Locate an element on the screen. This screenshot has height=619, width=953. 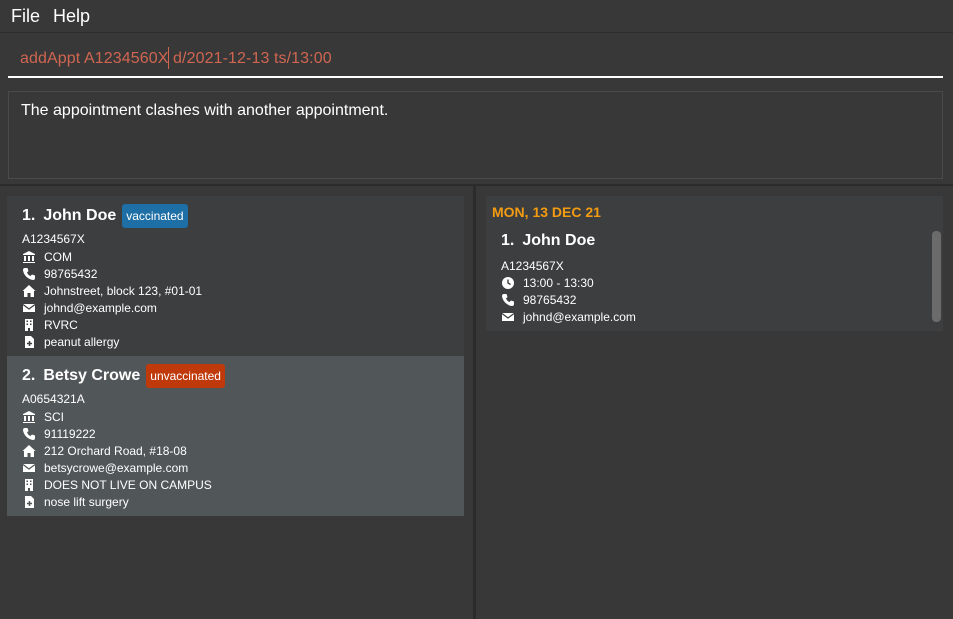
appointment-email-row: johnd@example.com is located at coordinates (568, 317).